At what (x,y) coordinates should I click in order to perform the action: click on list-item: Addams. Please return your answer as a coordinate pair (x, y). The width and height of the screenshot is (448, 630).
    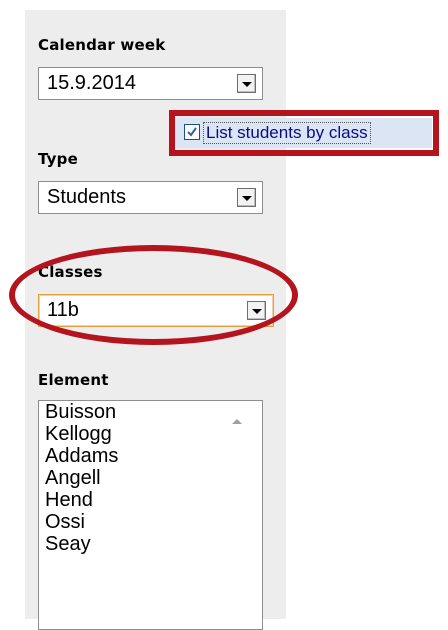
    Looking at the image, I should click on (150, 456).